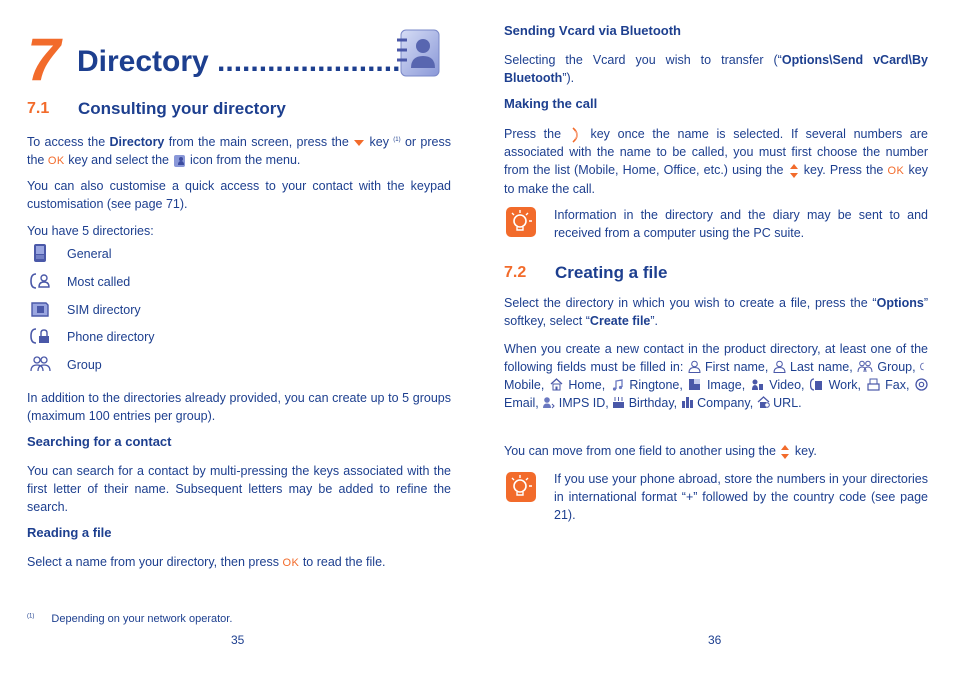  I want to click on text: To access the, so click(68, 142).